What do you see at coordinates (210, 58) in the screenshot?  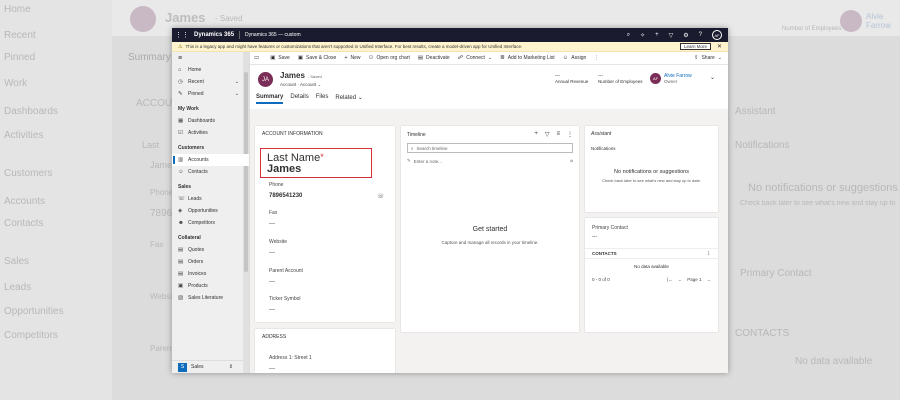 I see `hamburger-icon: ≡` at bounding box center [210, 58].